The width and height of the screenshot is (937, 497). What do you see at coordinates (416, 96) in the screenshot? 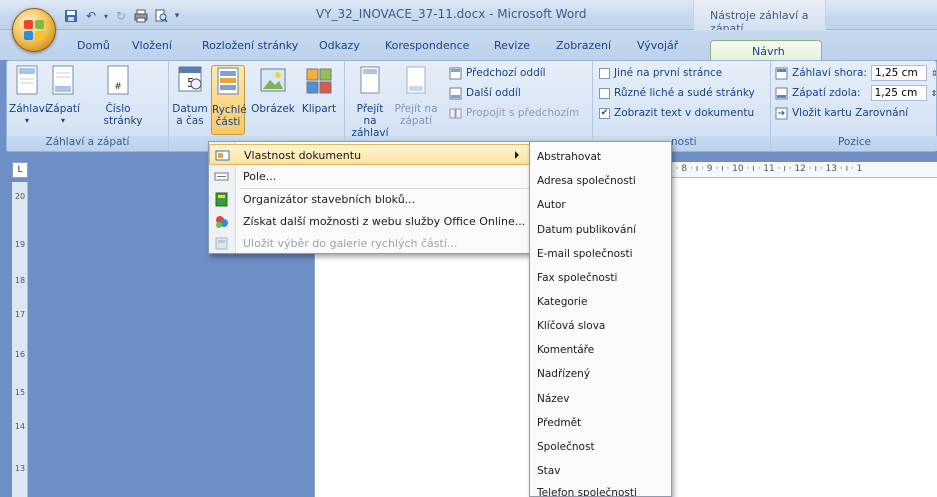
I see `goto-footer-button: Přejít na zápatí` at bounding box center [416, 96].